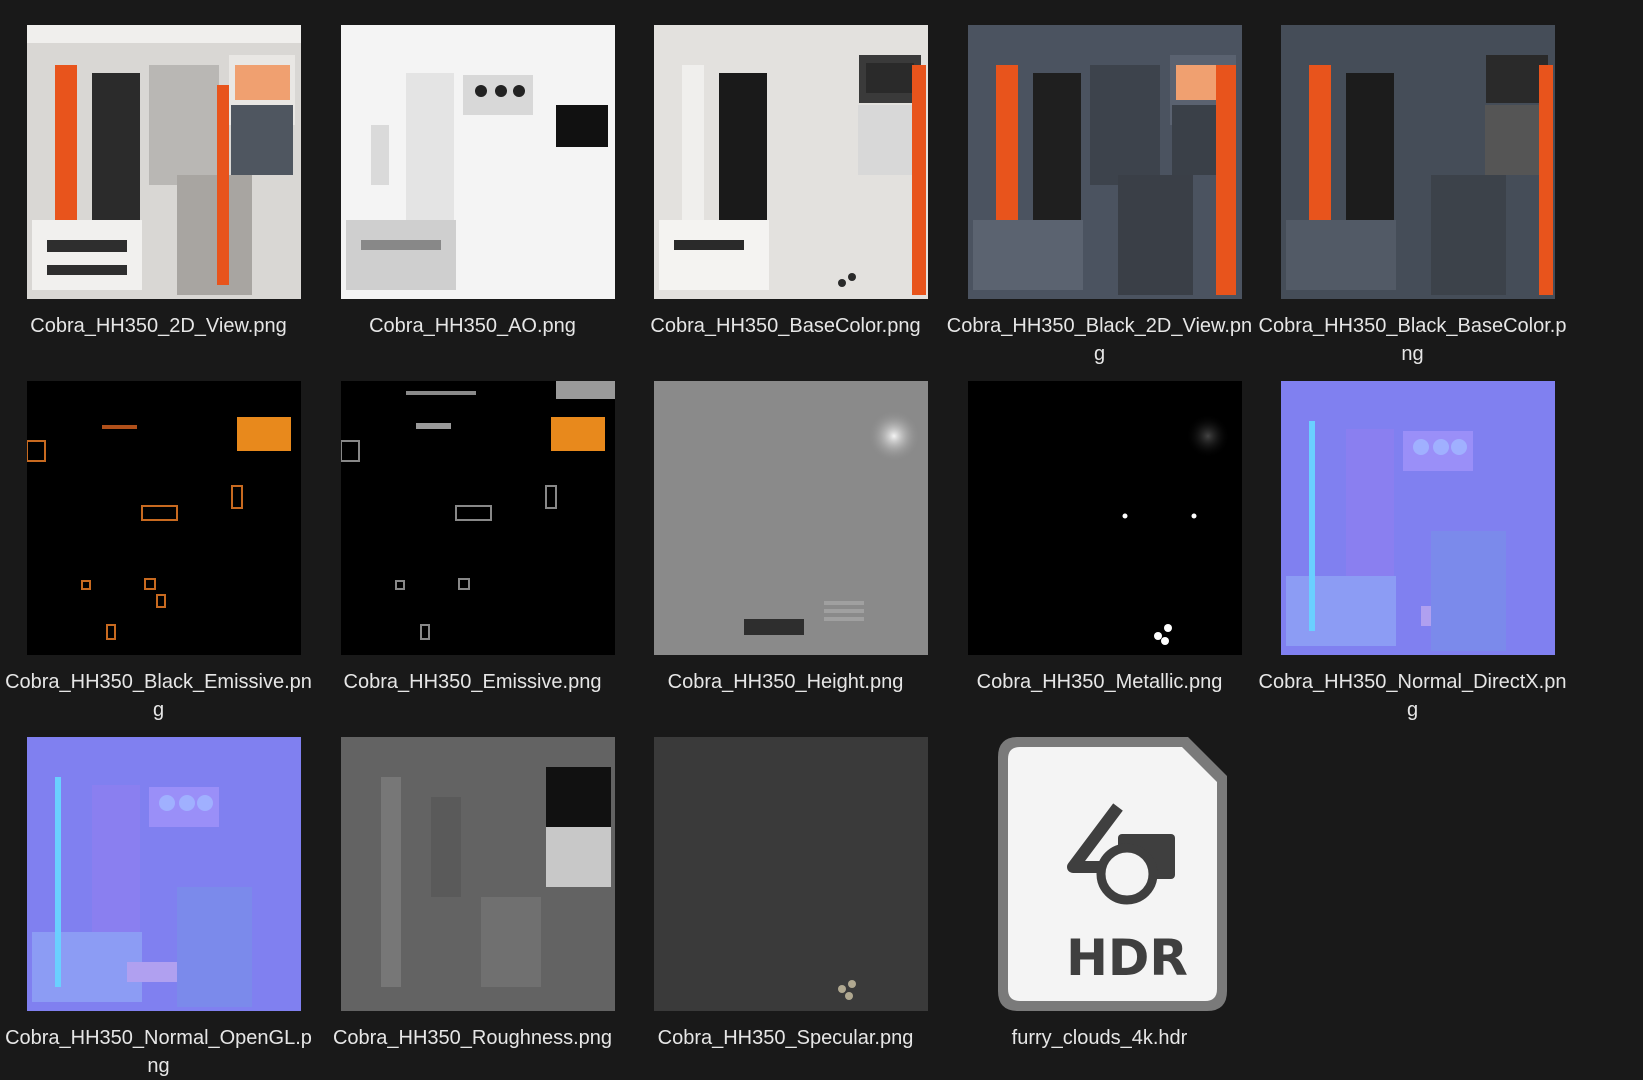 This screenshot has height=1080, width=1643. Describe the element at coordinates (785, 682) in the screenshot. I see `file-name: Cobra_HH350_Height.png` at that location.